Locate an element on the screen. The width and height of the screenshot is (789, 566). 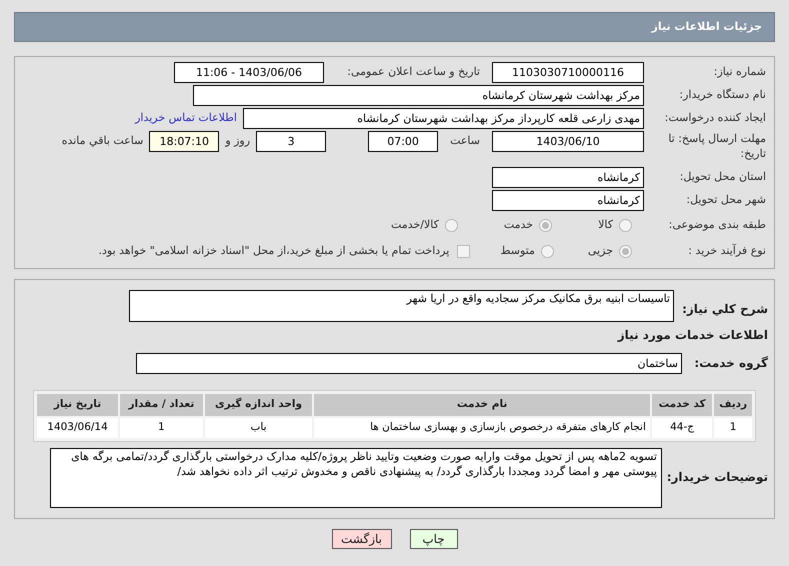
table-cell: انجام کارهای متفرقه درخصوص بازسازی و بهسازی ساختمان ها is located at coordinates (482, 428).